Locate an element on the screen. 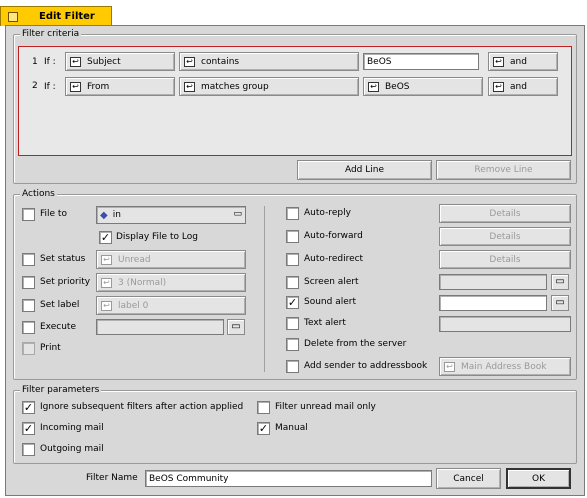 This screenshot has width=587, height=498. sound-alert-checkbox: ✓ is located at coordinates (292, 302).